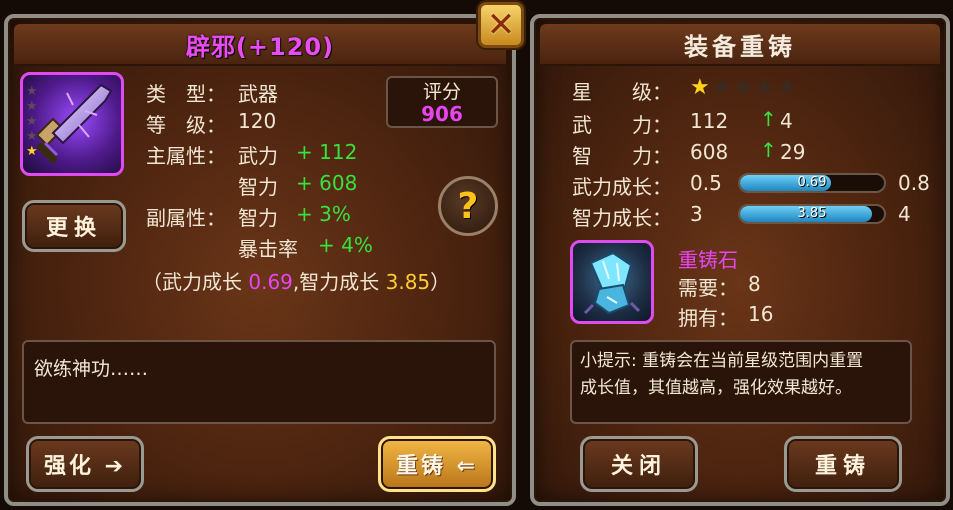 Image resolution: width=953 pixels, height=510 pixels. I want to click on wu-growth-current: 0.69, so click(812, 182).